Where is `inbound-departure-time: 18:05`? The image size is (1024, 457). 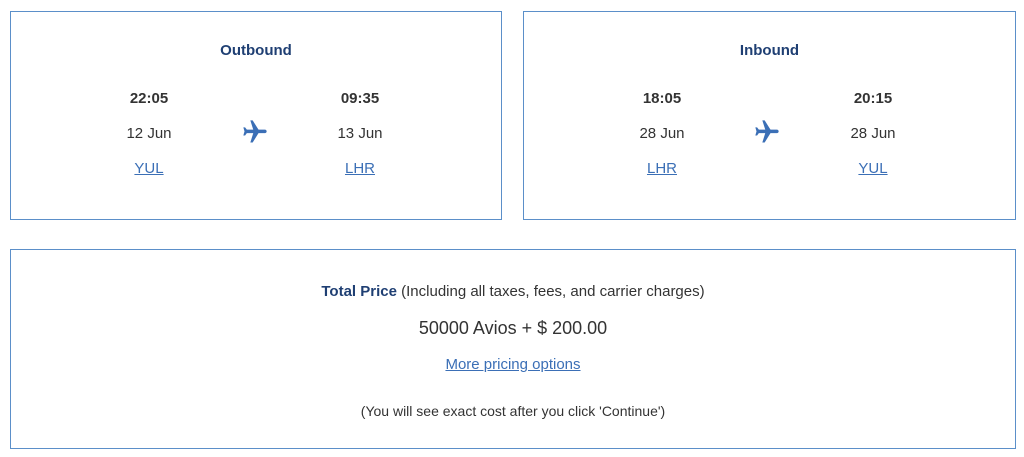
inbound-departure-time: 18:05 is located at coordinates (662, 98).